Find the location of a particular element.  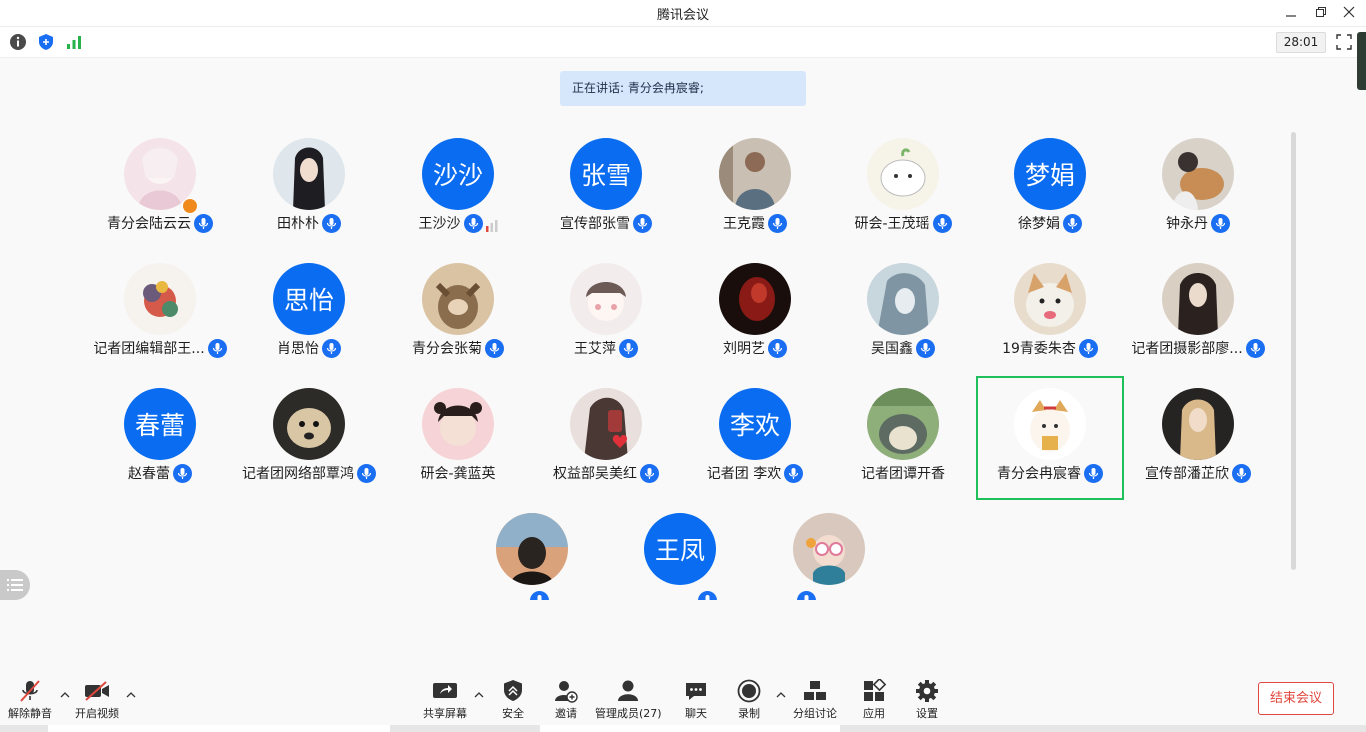

chat-icon is located at coordinates (696, 691).